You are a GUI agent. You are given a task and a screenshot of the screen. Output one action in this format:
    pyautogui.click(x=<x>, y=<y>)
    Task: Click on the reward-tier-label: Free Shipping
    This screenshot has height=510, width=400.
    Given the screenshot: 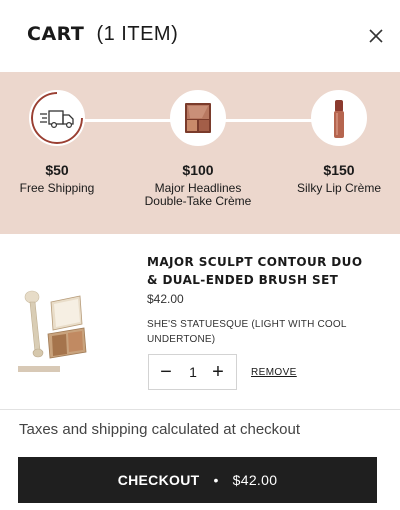 What is the action you would take?
    pyautogui.click(x=57, y=188)
    